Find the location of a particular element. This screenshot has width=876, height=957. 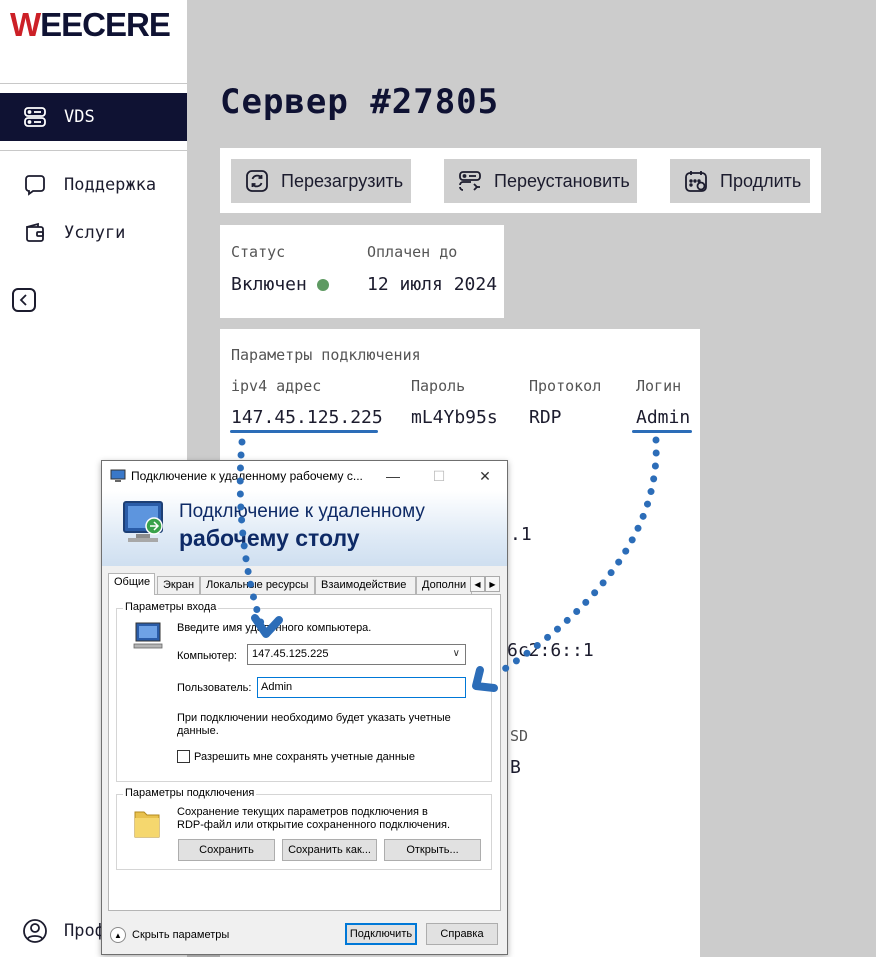

reboot-button: Перезагрузить is located at coordinates (321, 181).